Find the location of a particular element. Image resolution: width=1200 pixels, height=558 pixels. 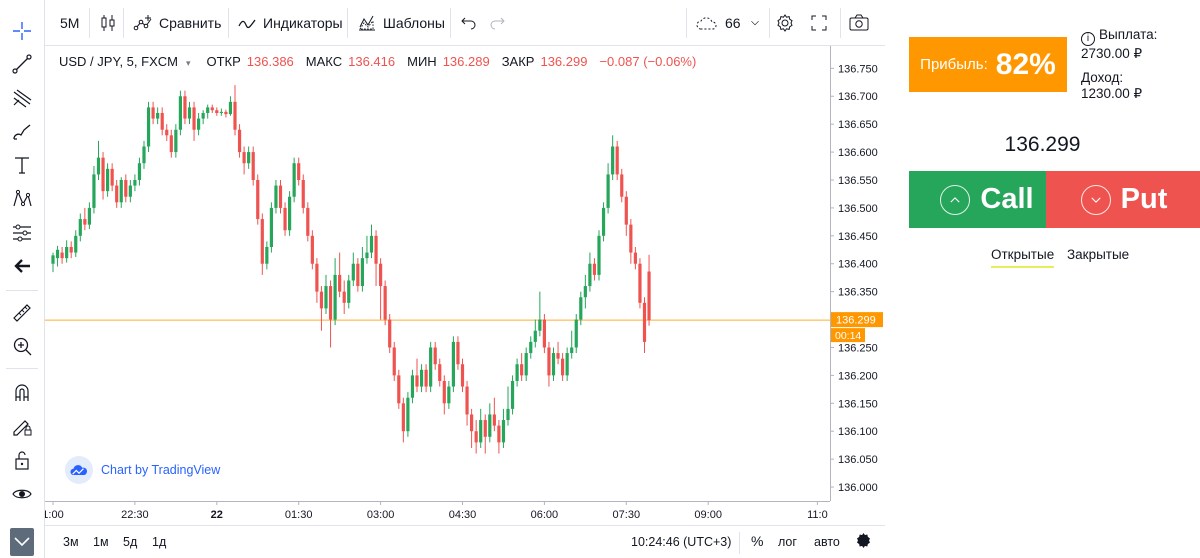

payout-label: Выплата: is located at coordinates (1128, 34).